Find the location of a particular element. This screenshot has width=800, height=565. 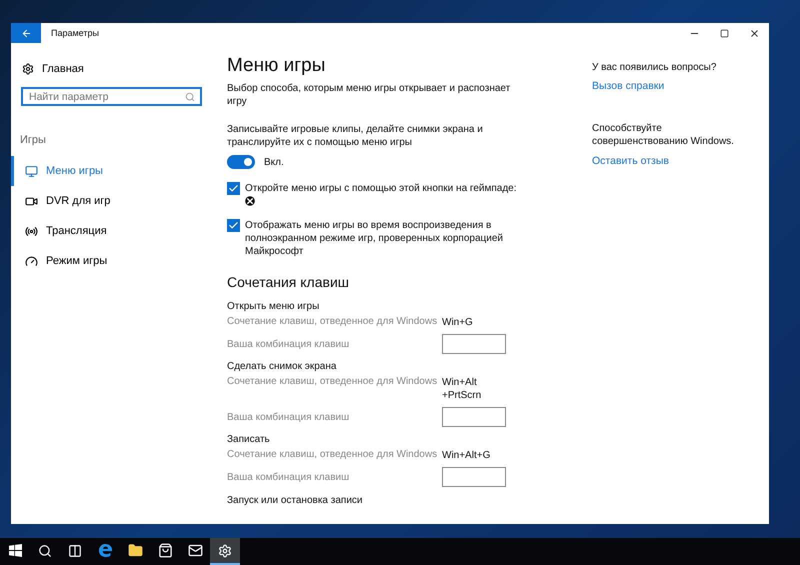

shortcut-title: Открыть меню игры is located at coordinates (273, 306).